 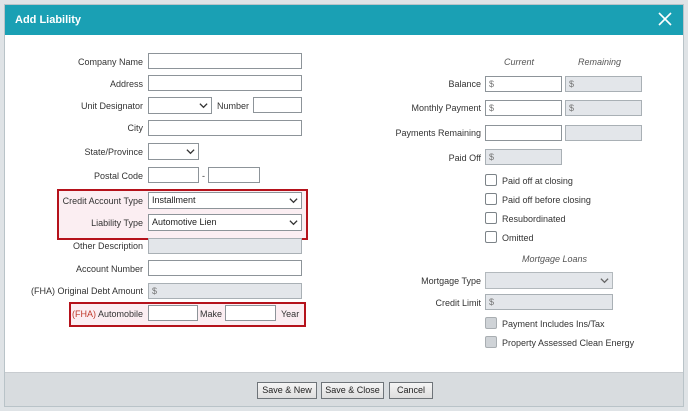 What do you see at coordinates (211, 314) in the screenshot?
I see `make-label: Make` at bounding box center [211, 314].